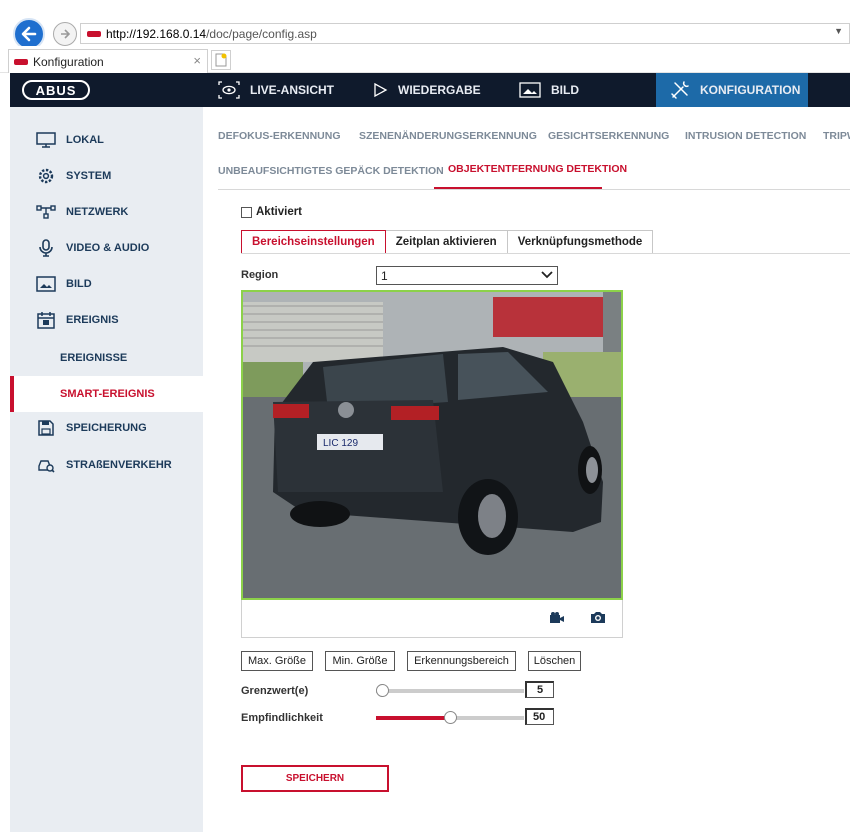  I want to click on enabled-checkbox: Aktiviert, so click(271, 212).